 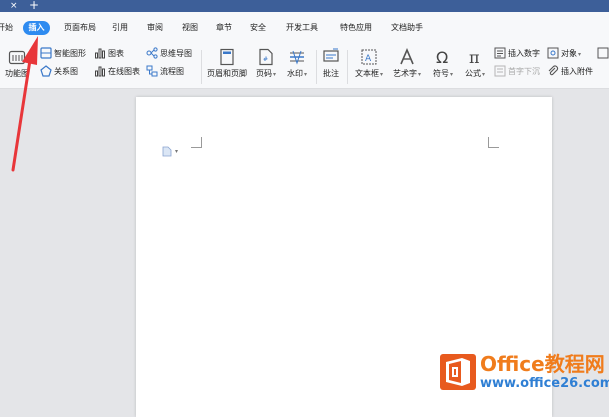 I want to click on document-icon, so click(x=167, y=151).